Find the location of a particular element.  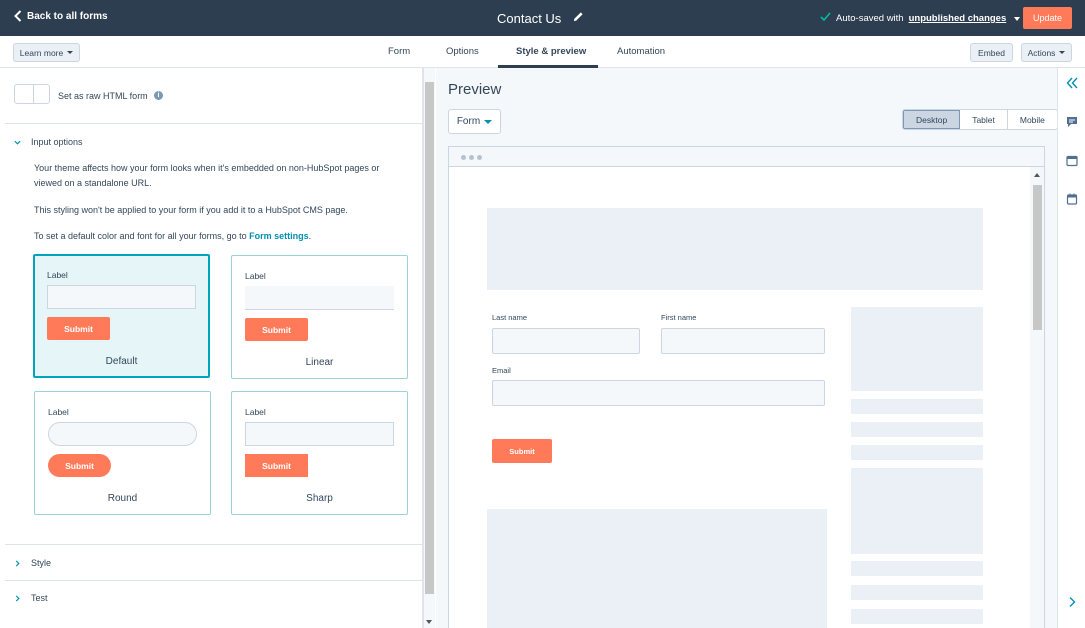

form-title: Contact Us is located at coordinates (529, 18).